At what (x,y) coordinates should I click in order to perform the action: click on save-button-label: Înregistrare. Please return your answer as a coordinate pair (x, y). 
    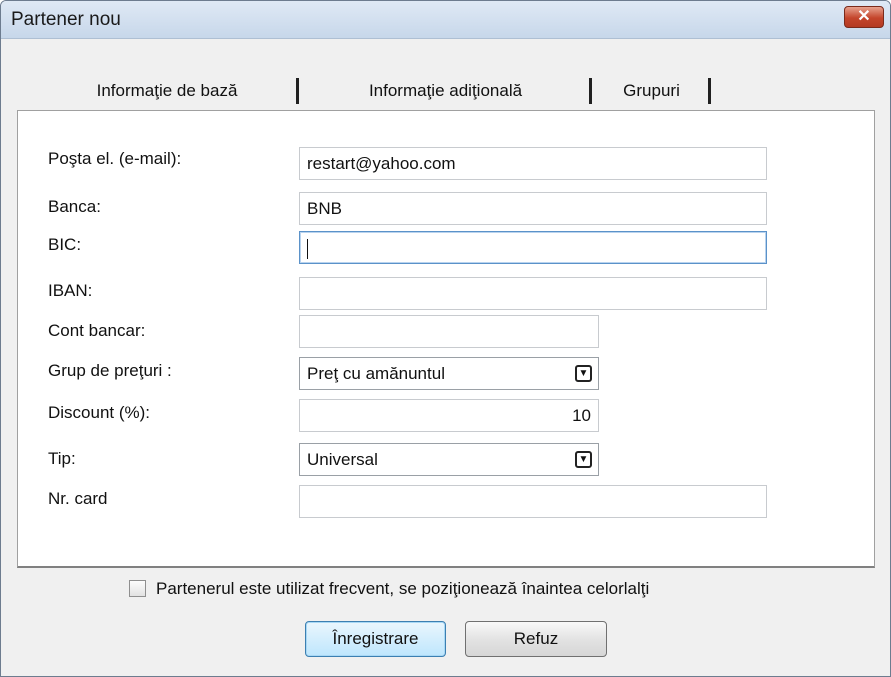
    Looking at the image, I should click on (375, 638).